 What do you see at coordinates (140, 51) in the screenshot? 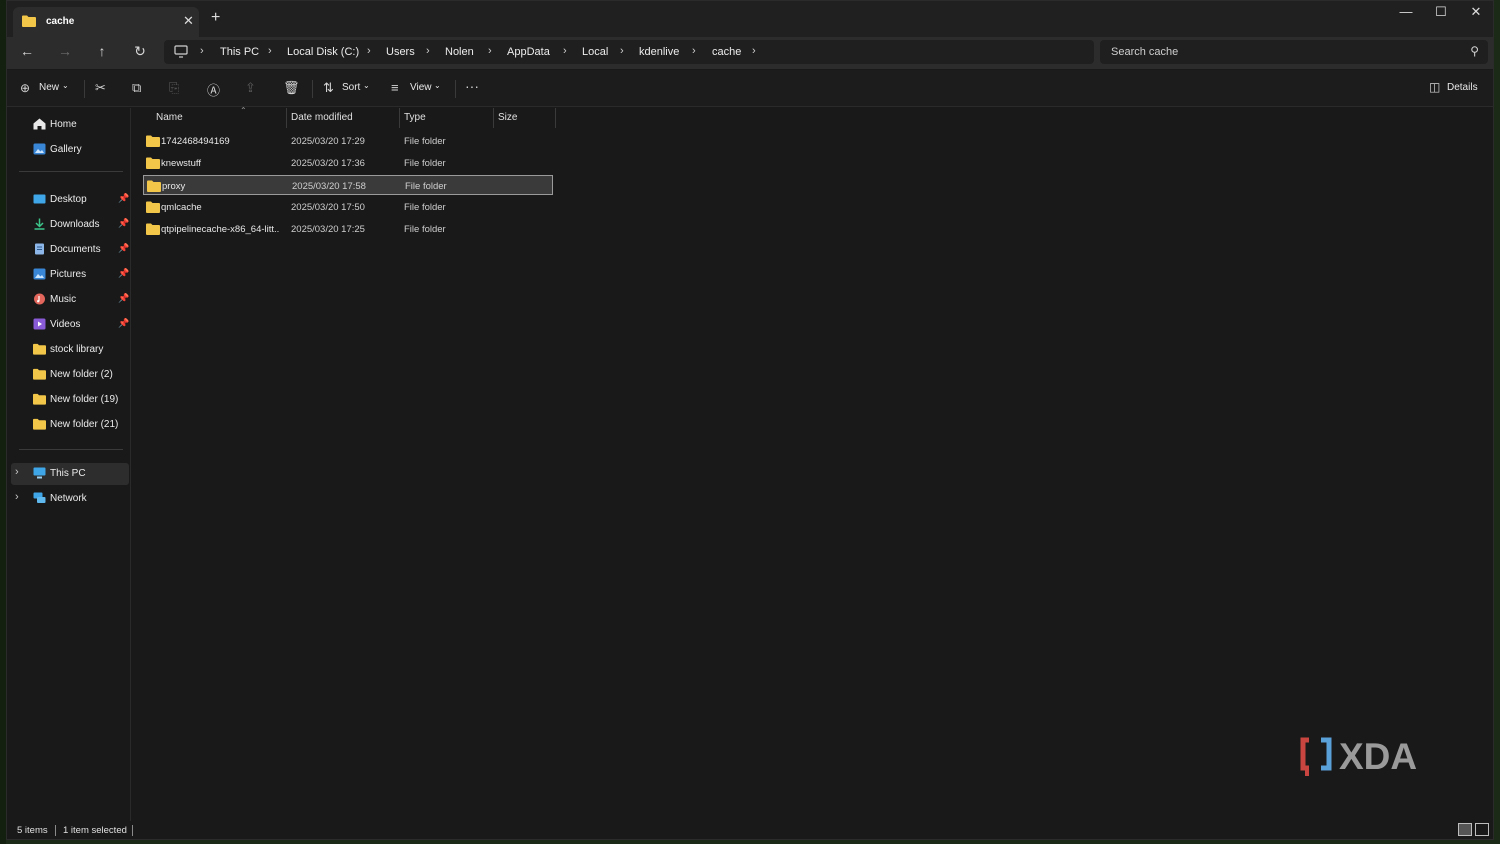
I see `refresh-icon: ↻` at bounding box center [140, 51].